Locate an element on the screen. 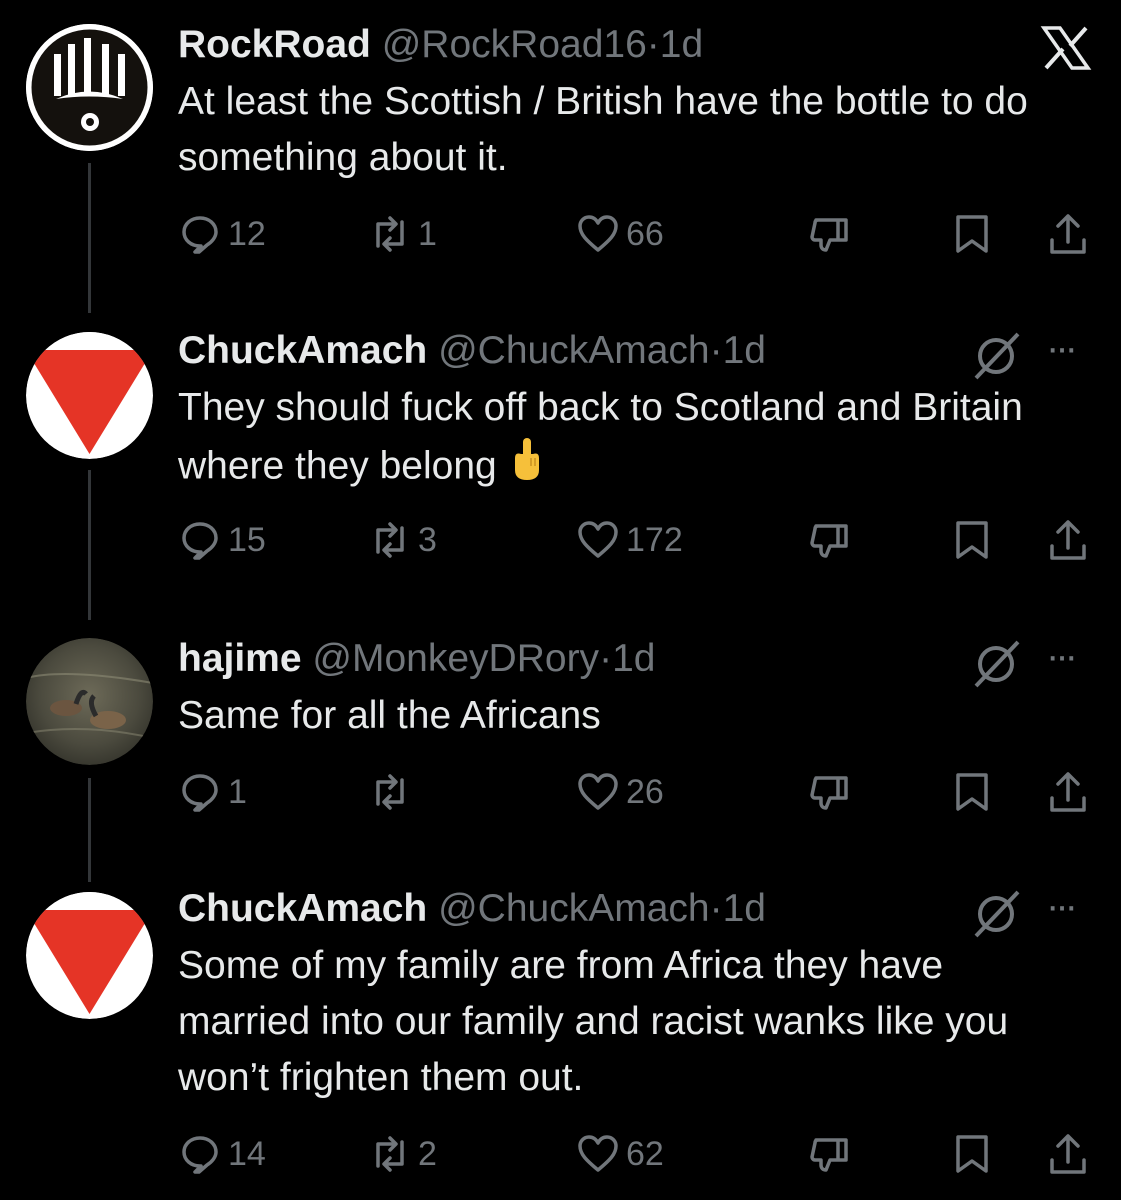 The width and height of the screenshot is (1121, 1200). chuckamach-avatar-image is located at coordinates (89, 395).